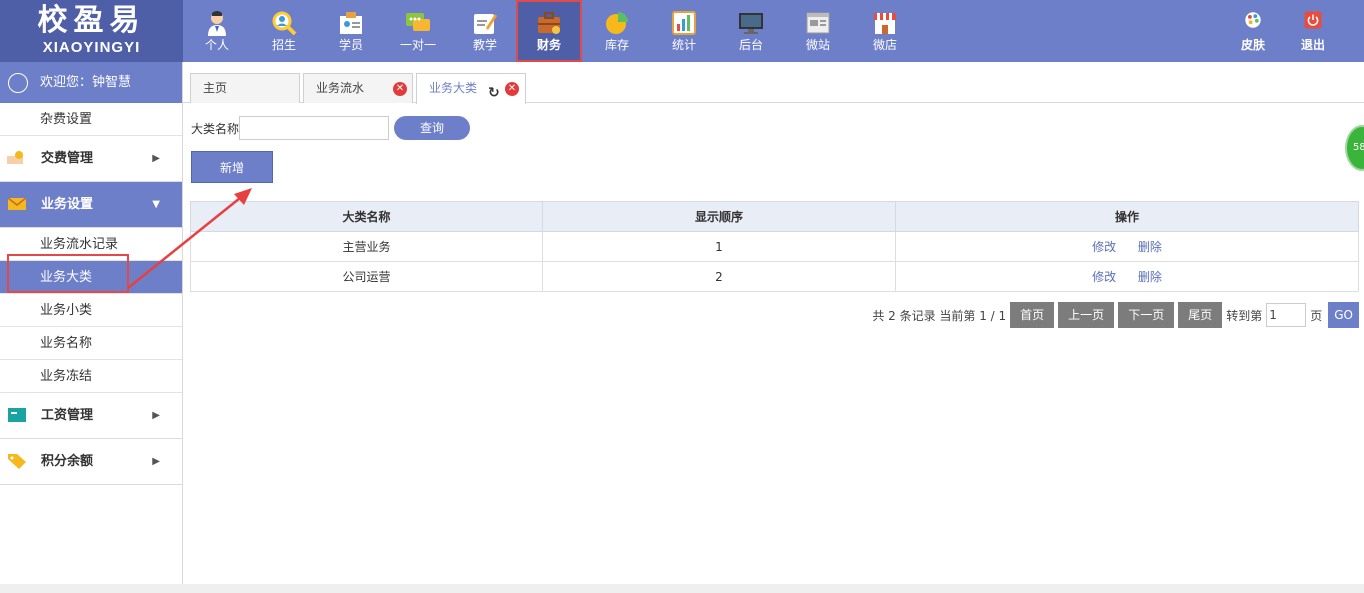  I want to click on nav-label: 招生, so click(283, 45).